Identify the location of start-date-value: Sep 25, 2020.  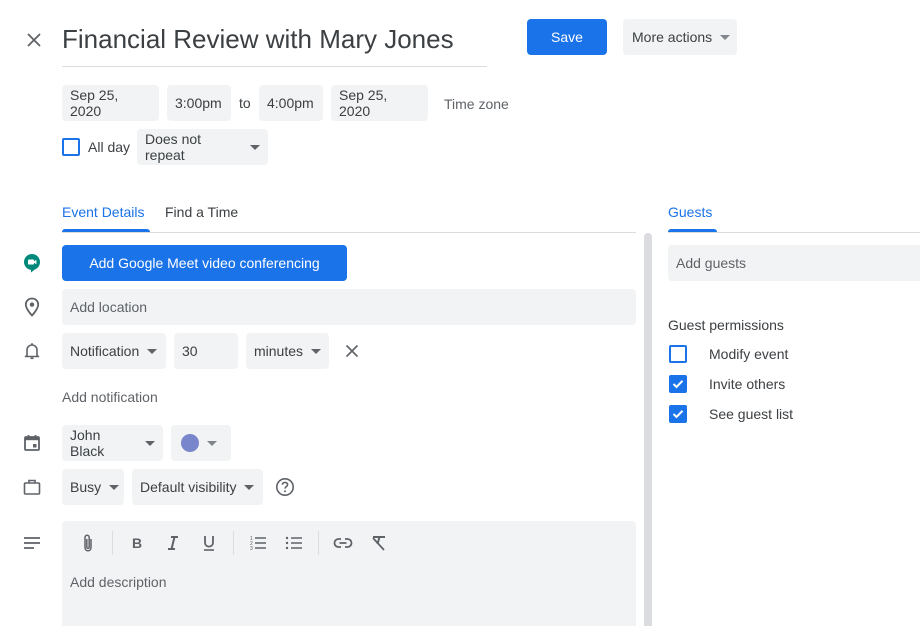
(94, 103).